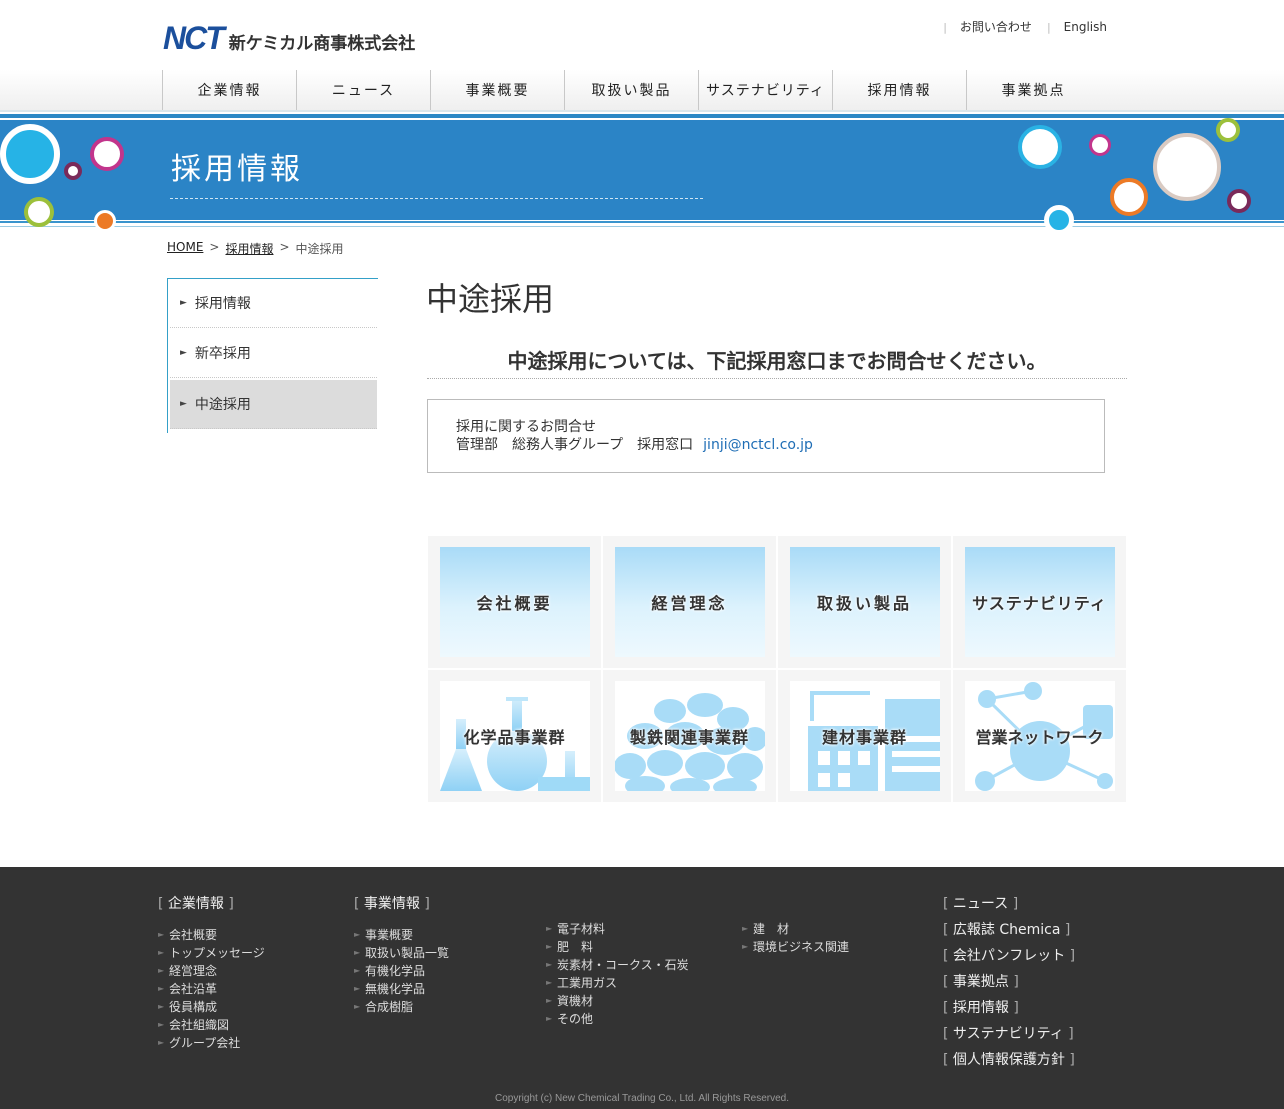 The height and width of the screenshot is (1109, 1284). I want to click on contact-heading: 採用に関するお問合せ, so click(526, 427).